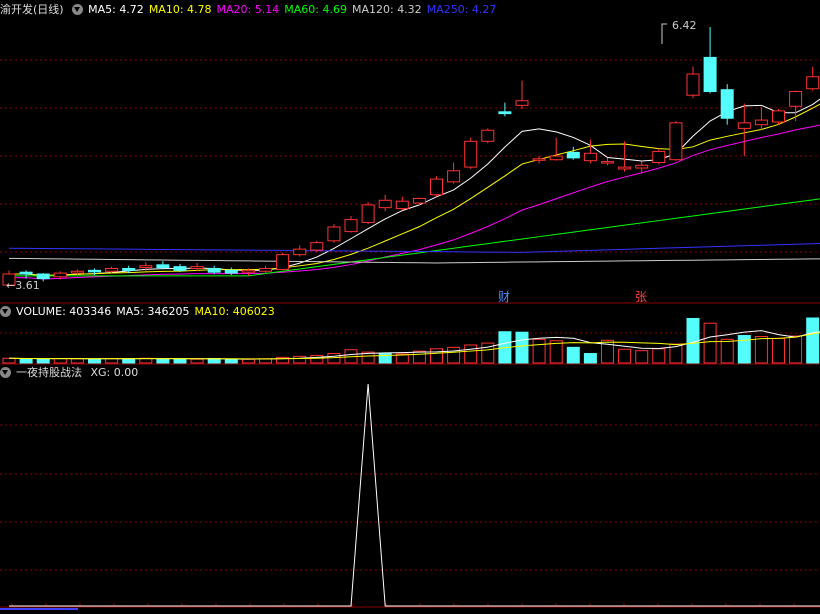 The width and height of the screenshot is (820, 614). I want to click on xg-legend-value: 0.00, so click(126, 372).